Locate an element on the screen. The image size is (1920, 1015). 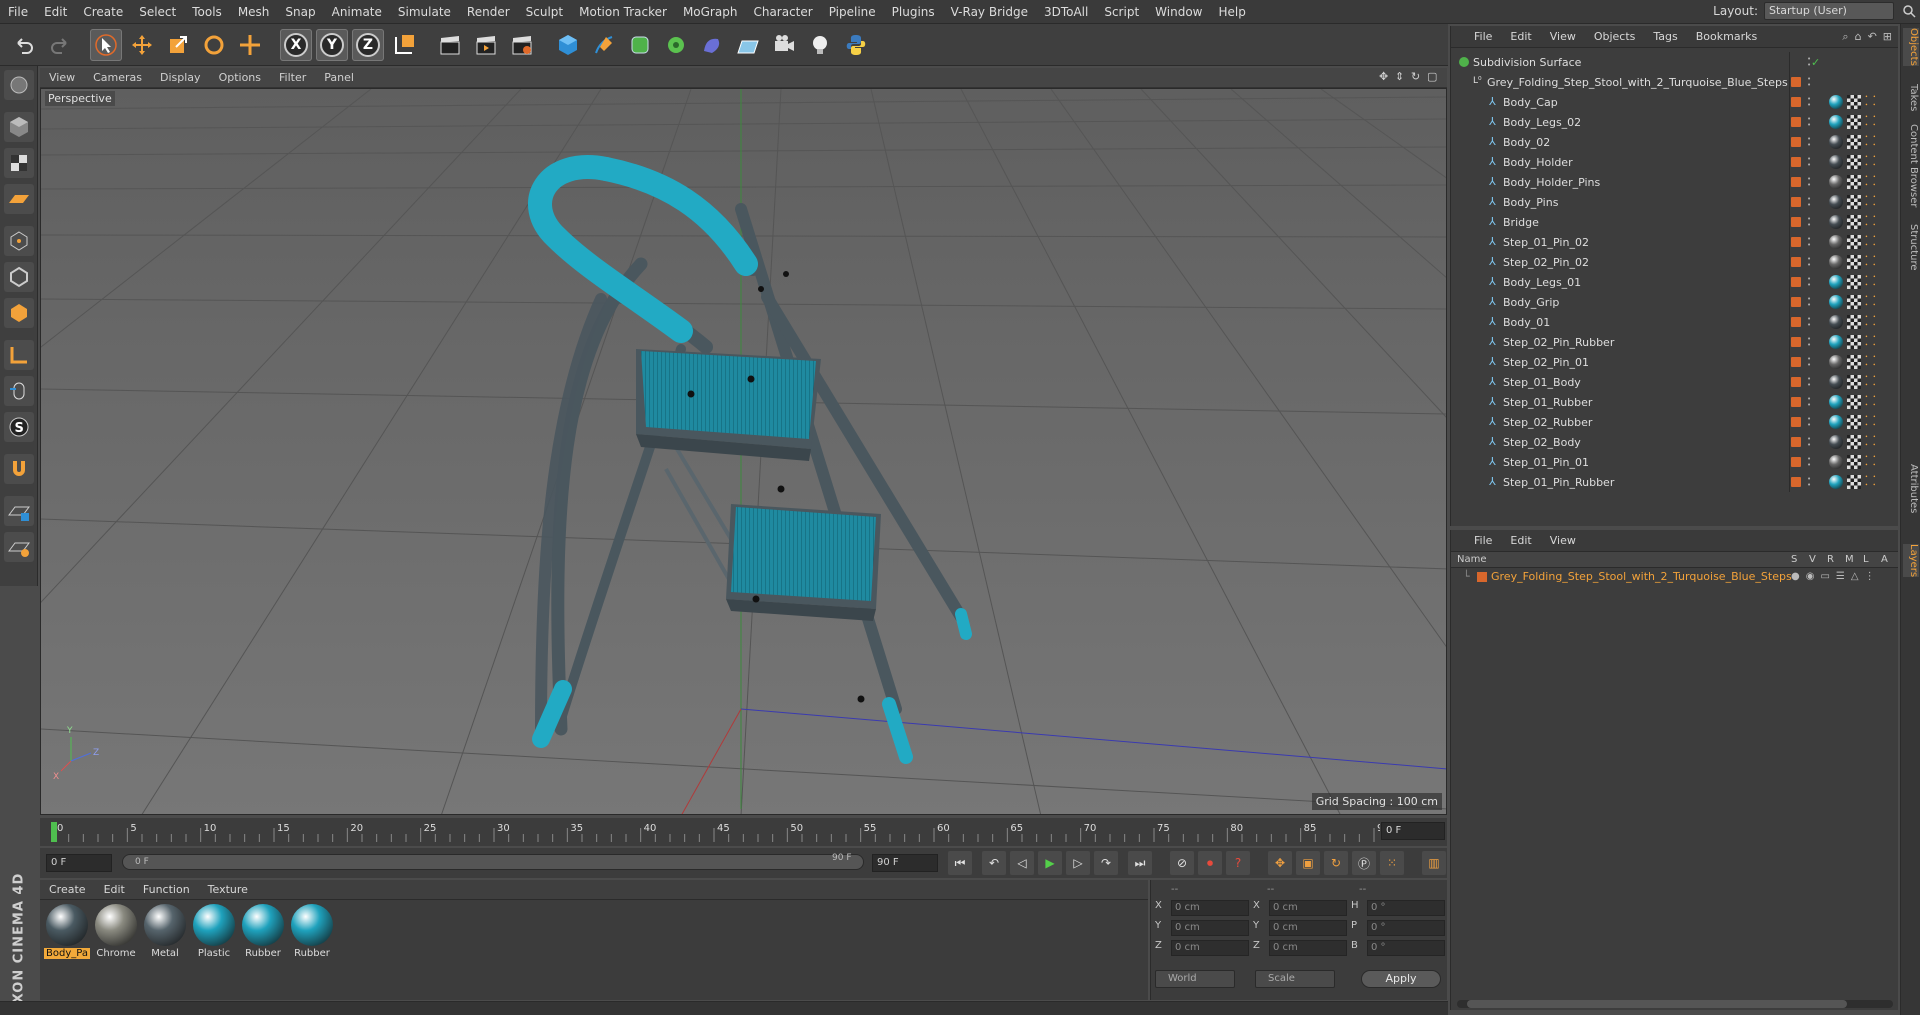
object-row: ⅄ Step_02_Body • • ⸬ is located at coordinates (1675, 442).